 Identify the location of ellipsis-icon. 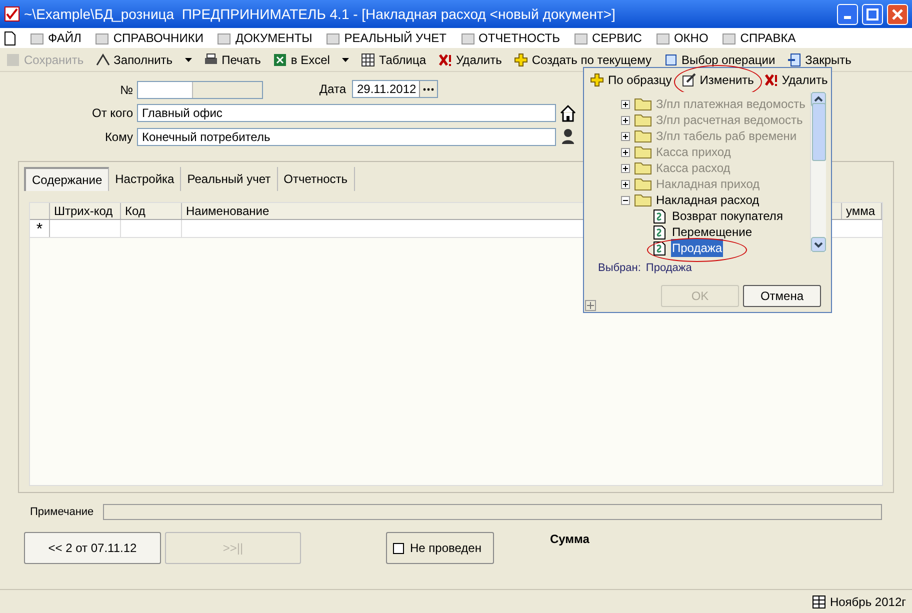
(428, 89).